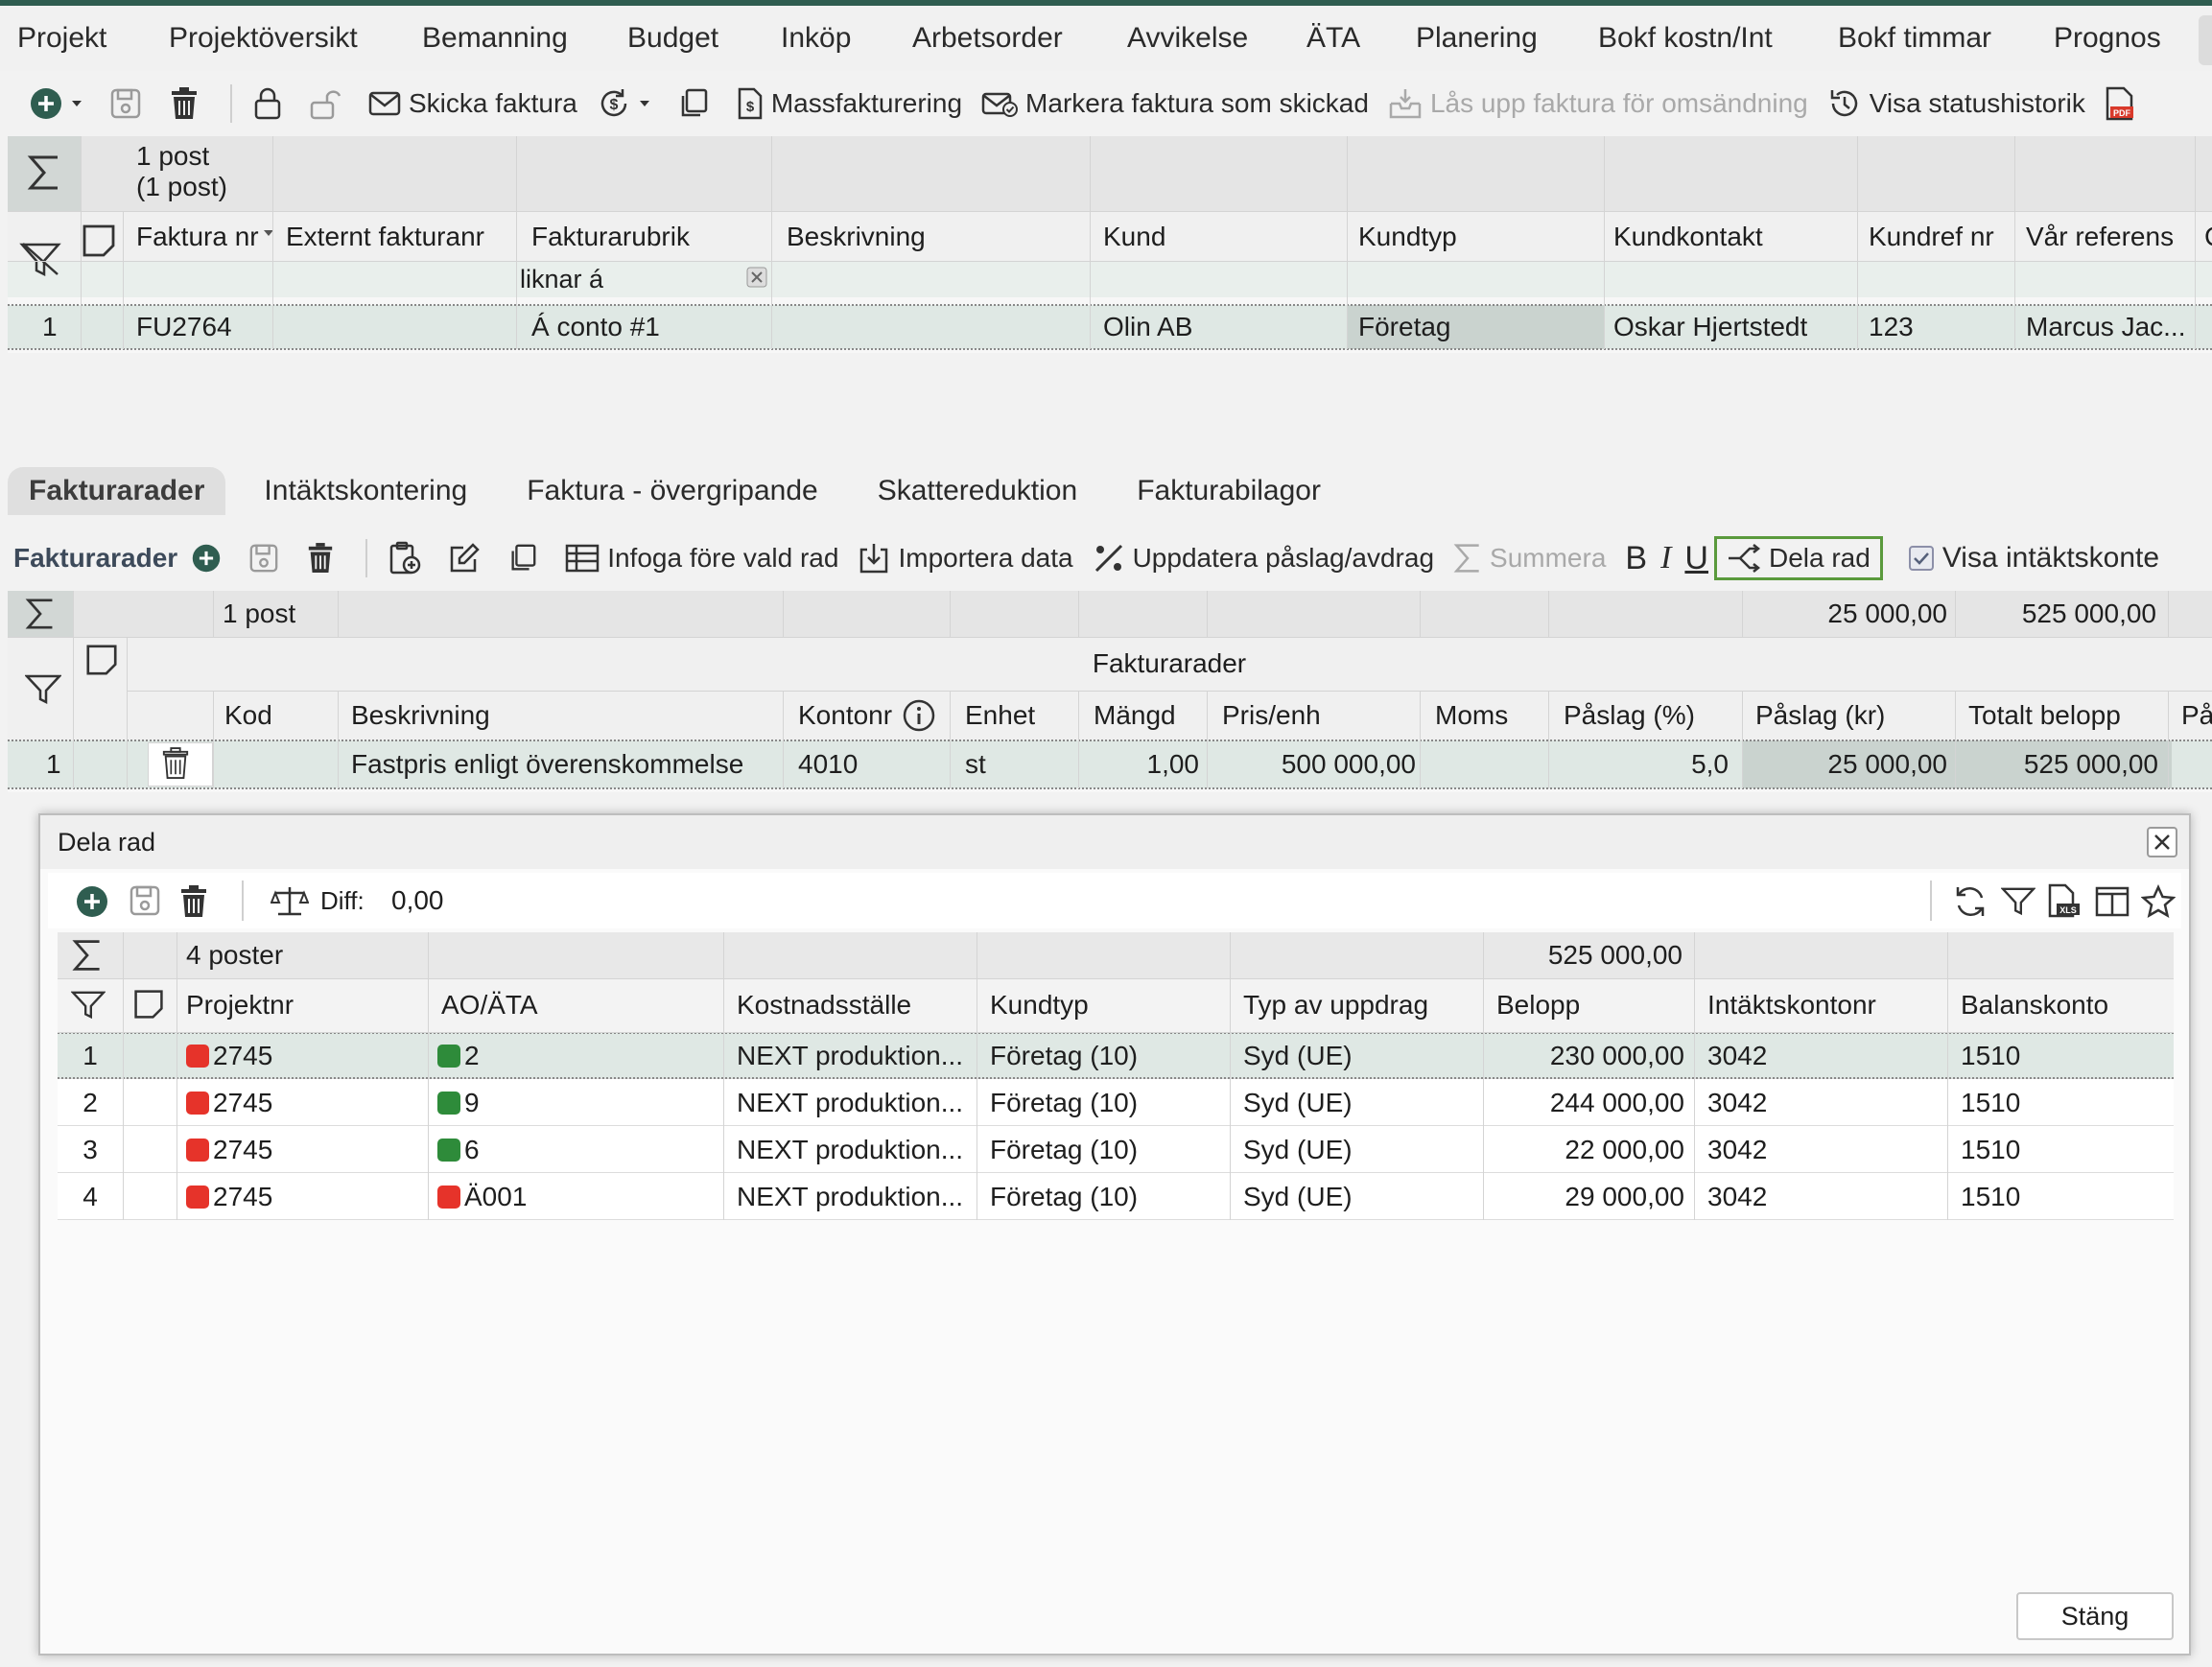 This screenshot has width=2212, height=1667. What do you see at coordinates (2095, 1616) in the screenshot?
I see `close-button: Stäng` at bounding box center [2095, 1616].